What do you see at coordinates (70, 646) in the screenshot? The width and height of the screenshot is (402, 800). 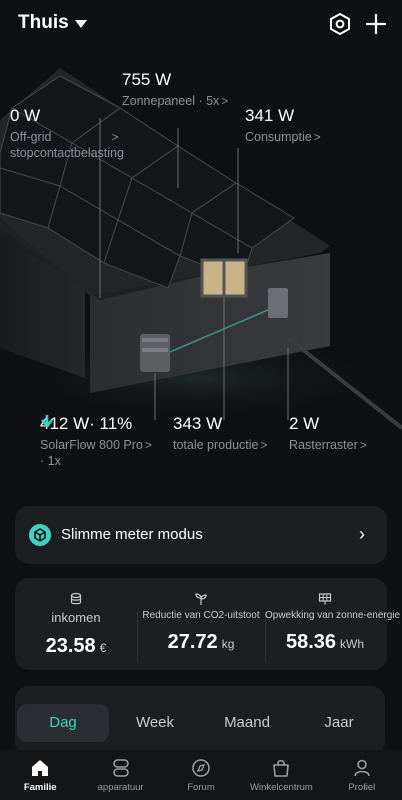 I see `income-value: 23.58` at bounding box center [70, 646].